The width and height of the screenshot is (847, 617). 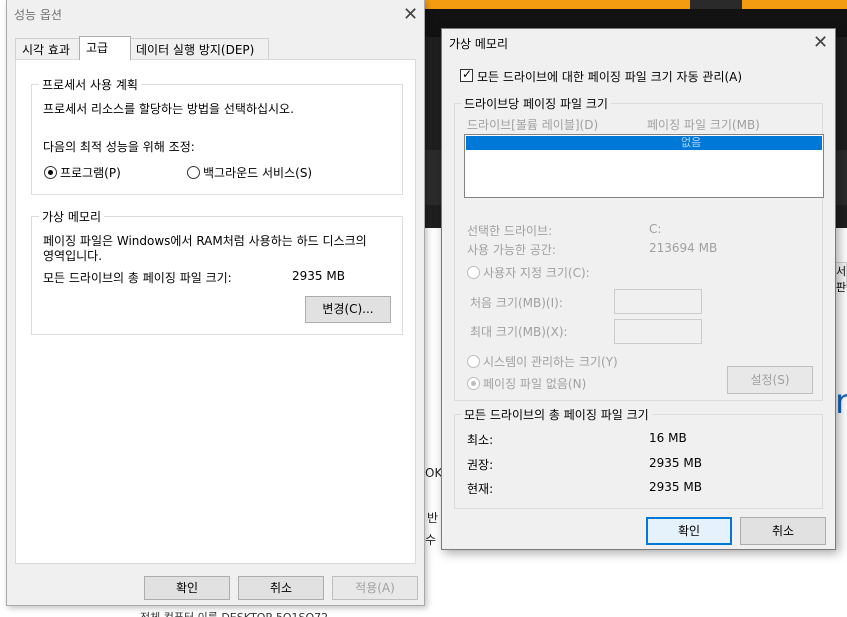 What do you see at coordinates (473, 272) in the screenshot?
I see `radio-custom-size` at bounding box center [473, 272].